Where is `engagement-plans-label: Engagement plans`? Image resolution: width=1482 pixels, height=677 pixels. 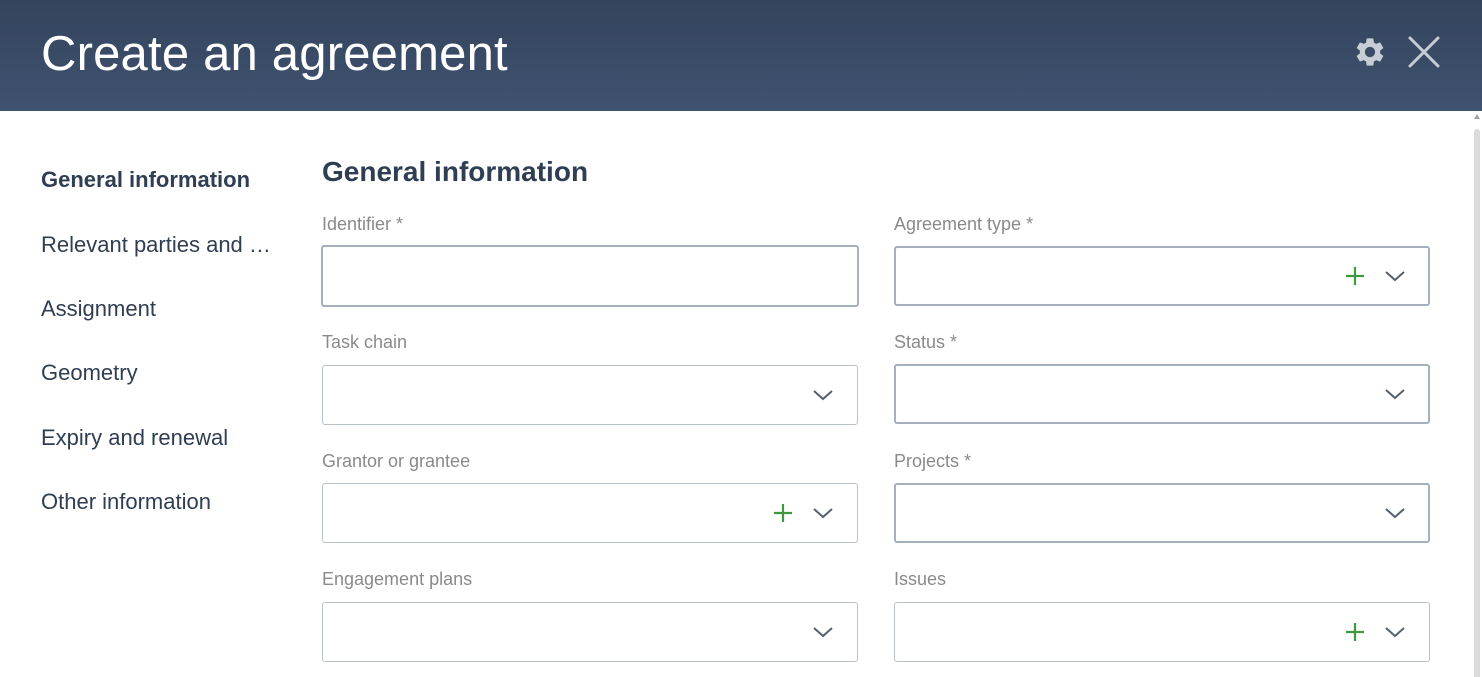 engagement-plans-label: Engagement plans is located at coordinates (397, 579).